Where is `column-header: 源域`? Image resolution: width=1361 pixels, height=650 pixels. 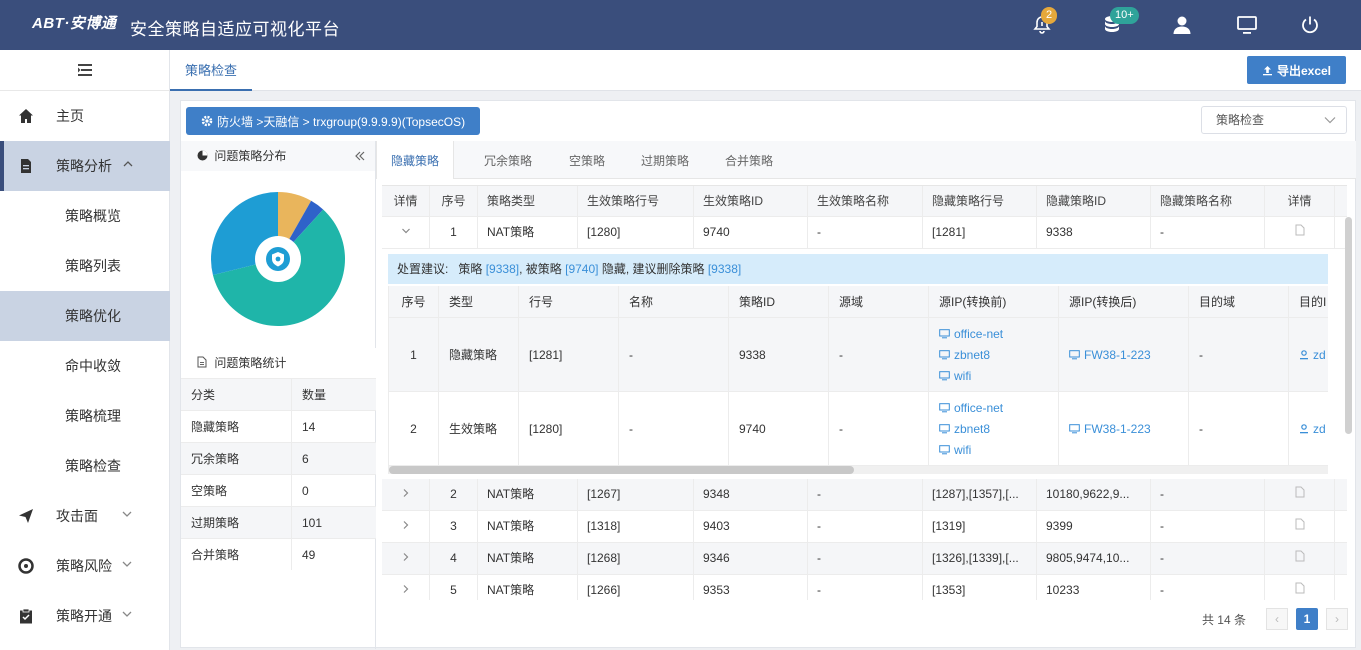 column-header: 源域 is located at coordinates (879, 301).